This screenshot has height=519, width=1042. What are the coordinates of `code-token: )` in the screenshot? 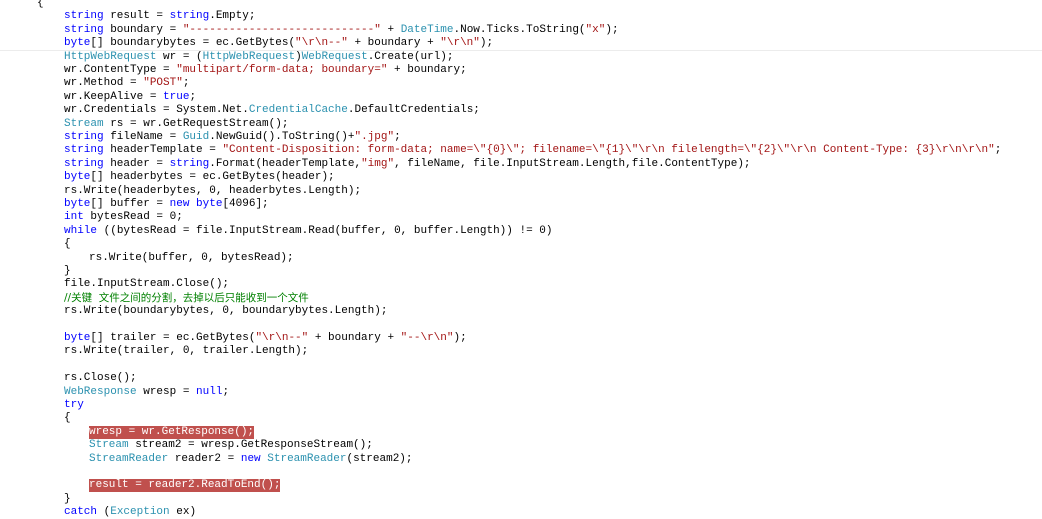 It's located at (298, 56).